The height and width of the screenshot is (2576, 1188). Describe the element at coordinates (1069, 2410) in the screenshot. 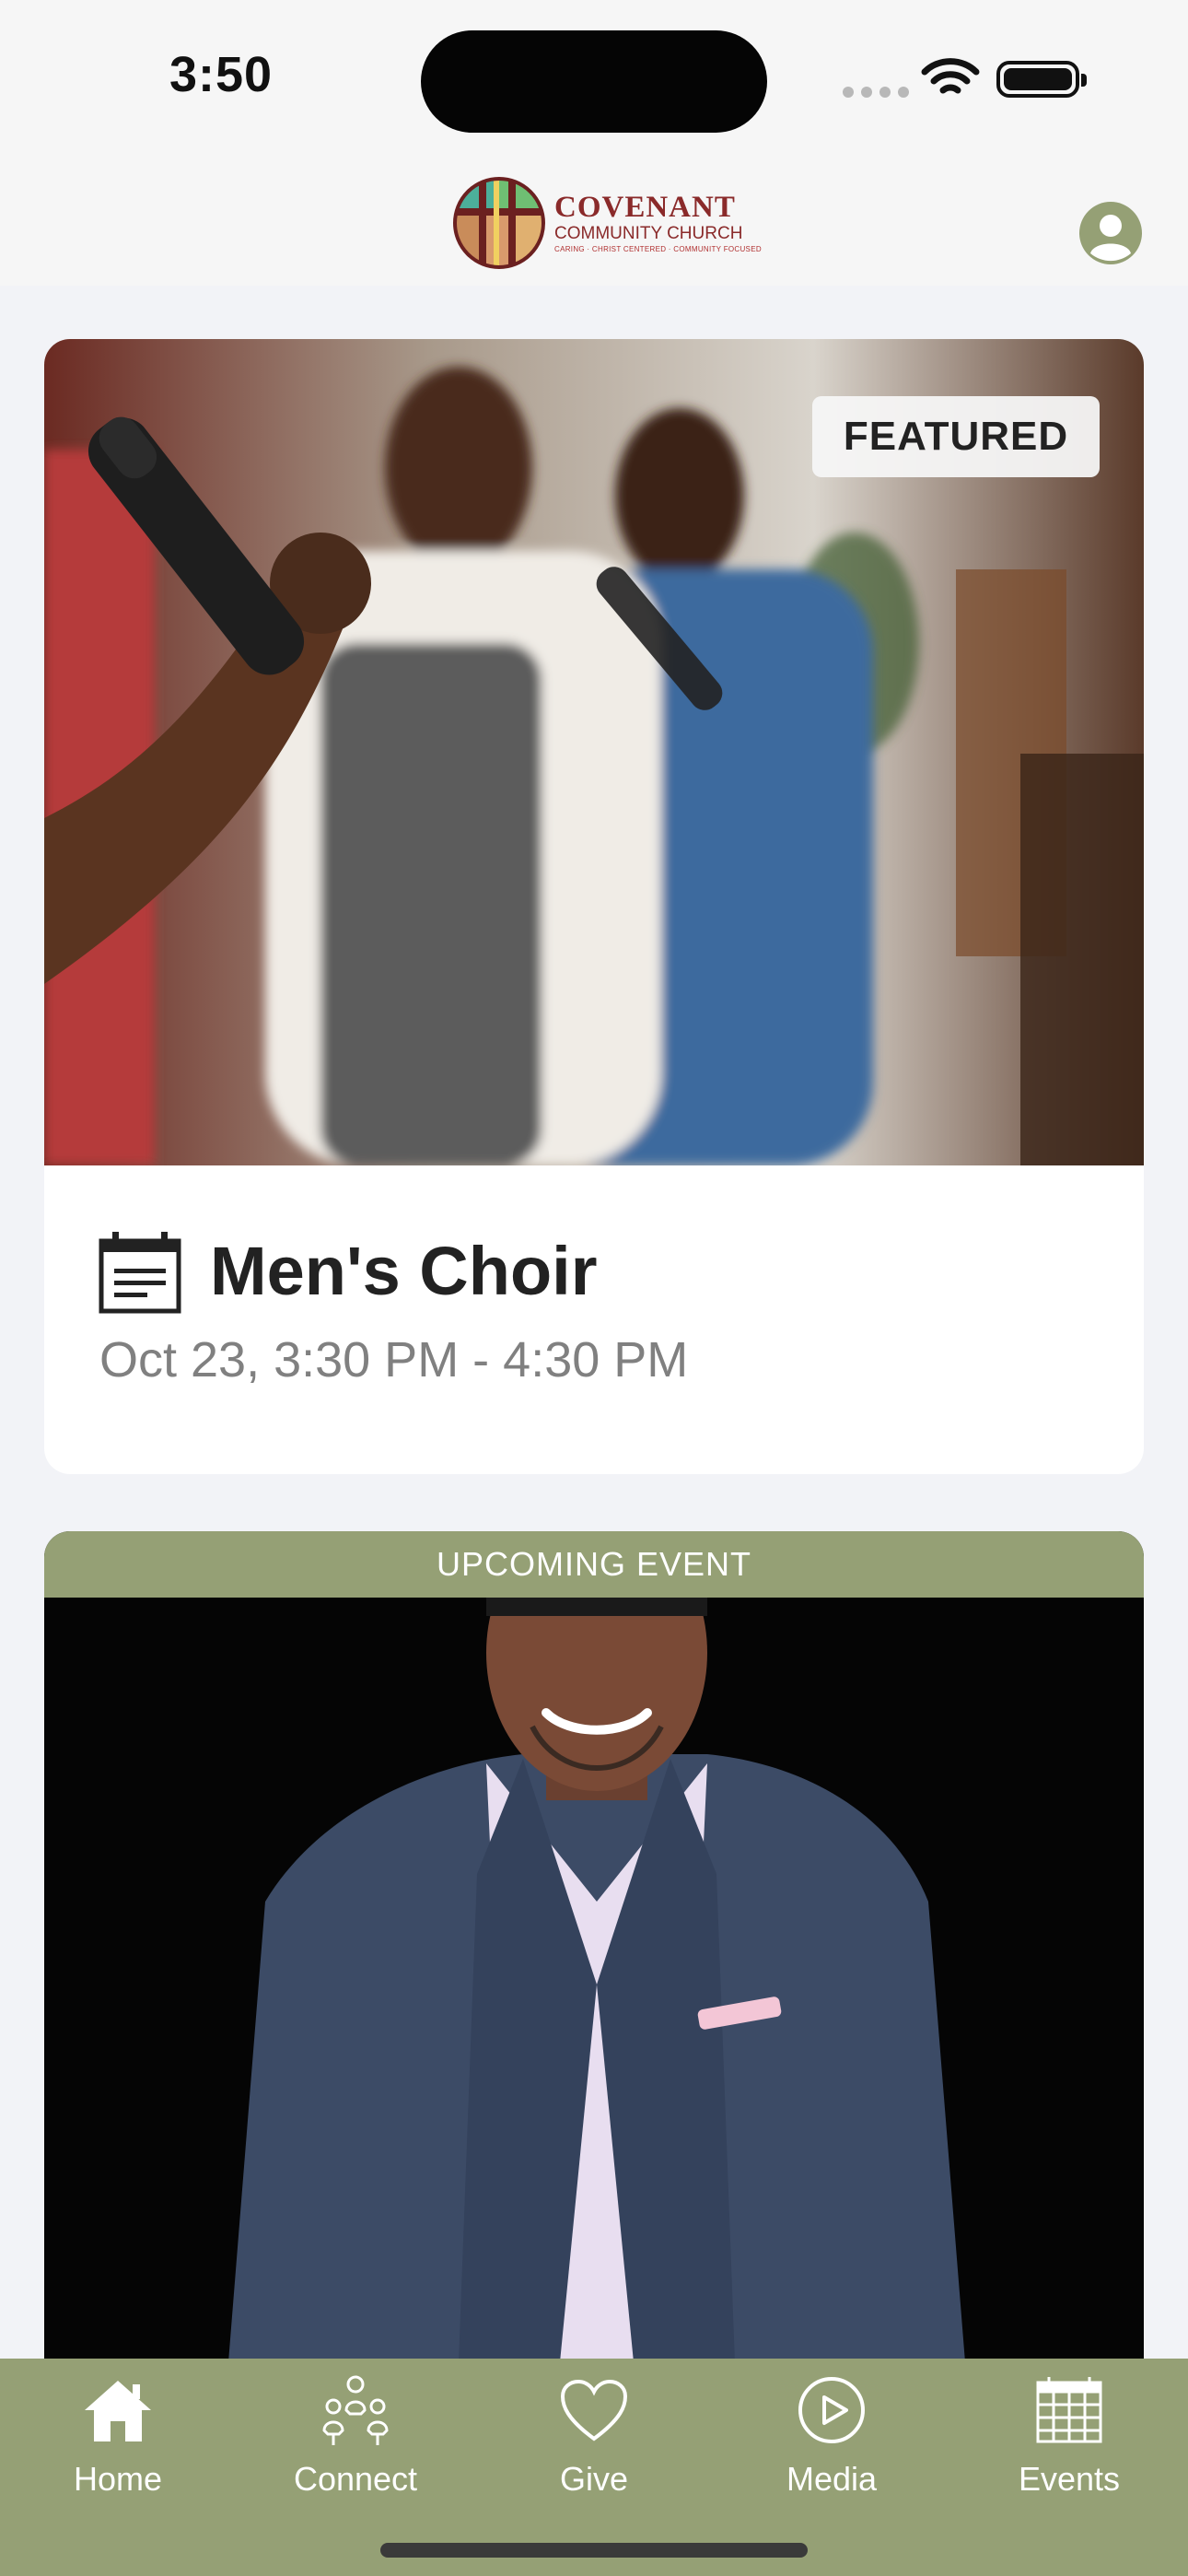

I see `calendar-grid-icon` at that location.